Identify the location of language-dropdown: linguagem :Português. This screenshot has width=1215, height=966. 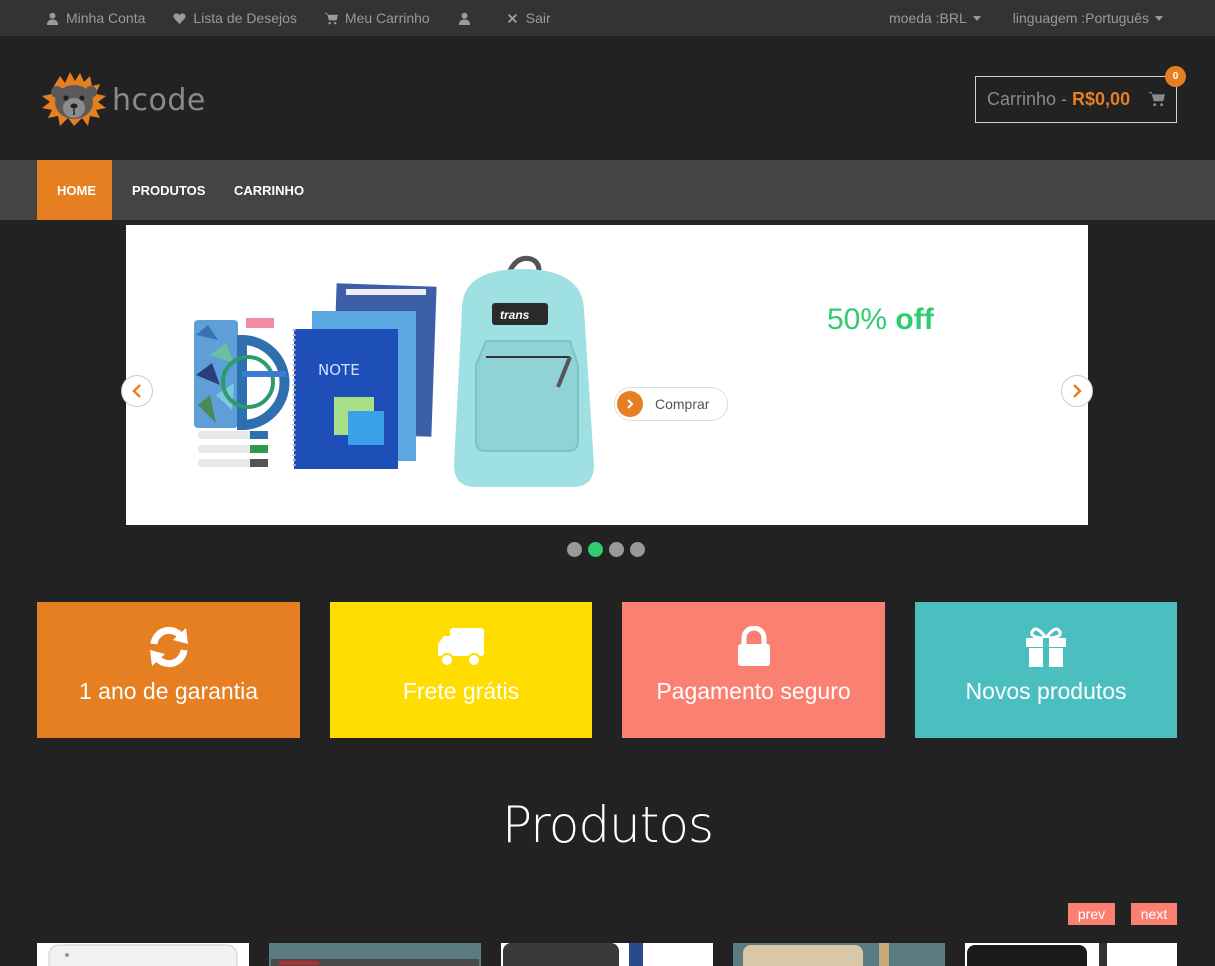
(1088, 18).